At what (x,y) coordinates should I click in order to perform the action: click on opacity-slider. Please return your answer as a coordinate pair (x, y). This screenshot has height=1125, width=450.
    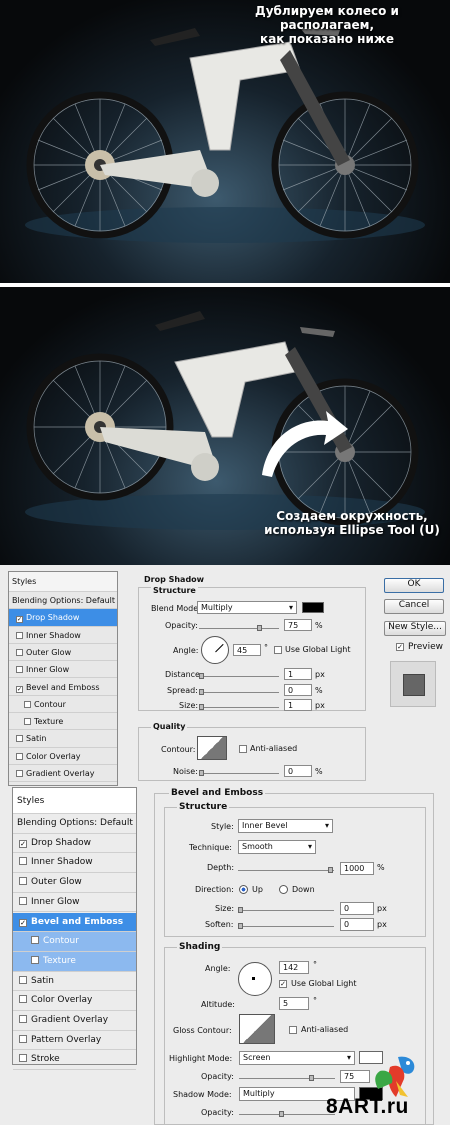
    Looking at the image, I should click on (239, 628).